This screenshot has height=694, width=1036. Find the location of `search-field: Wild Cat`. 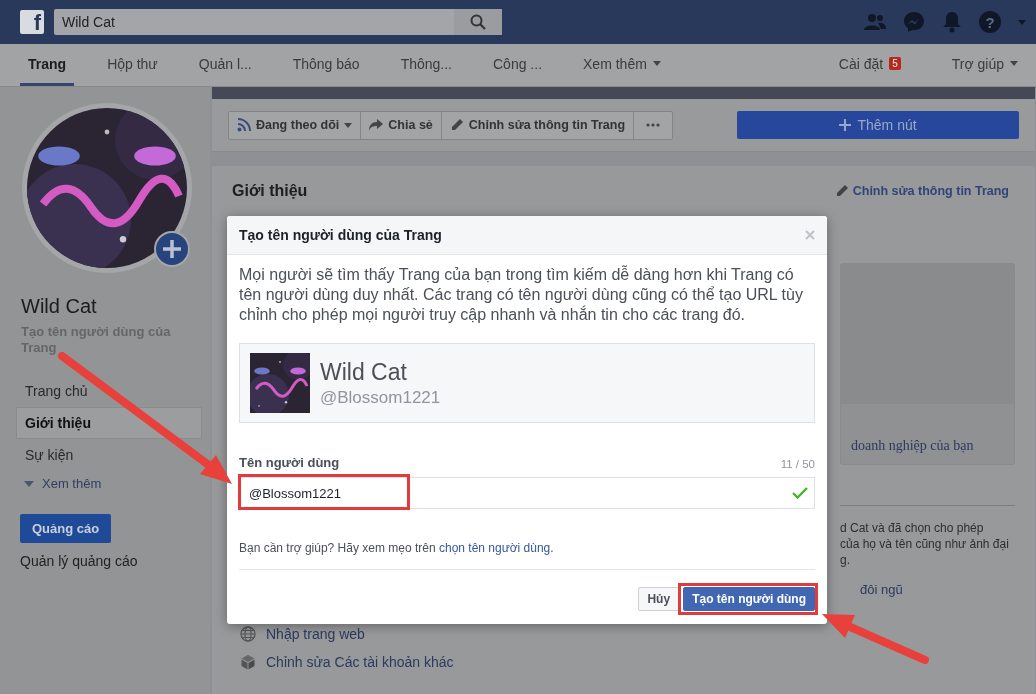

search-field: Wild Cat is located at coordinates (278, 22).